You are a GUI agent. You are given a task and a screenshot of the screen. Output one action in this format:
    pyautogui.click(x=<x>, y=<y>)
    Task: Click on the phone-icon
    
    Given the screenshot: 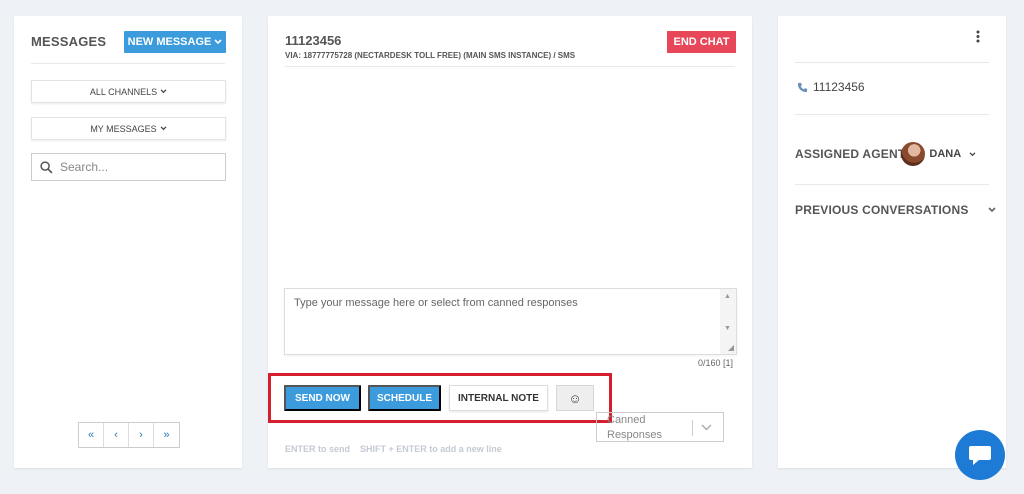 What is the action you would take?
    pyautogui.click(x=802, y=87)
    